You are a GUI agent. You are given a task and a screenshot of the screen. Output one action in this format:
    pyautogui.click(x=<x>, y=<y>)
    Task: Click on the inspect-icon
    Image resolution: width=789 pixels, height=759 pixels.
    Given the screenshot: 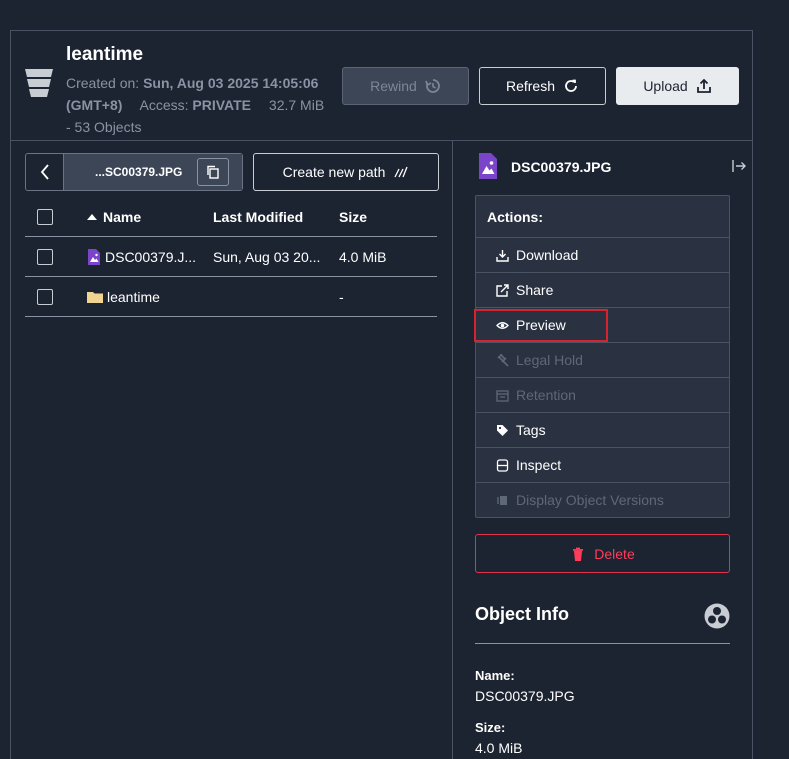 What is the action you would take?
    pyautogui.click(x=502, y=465)
    